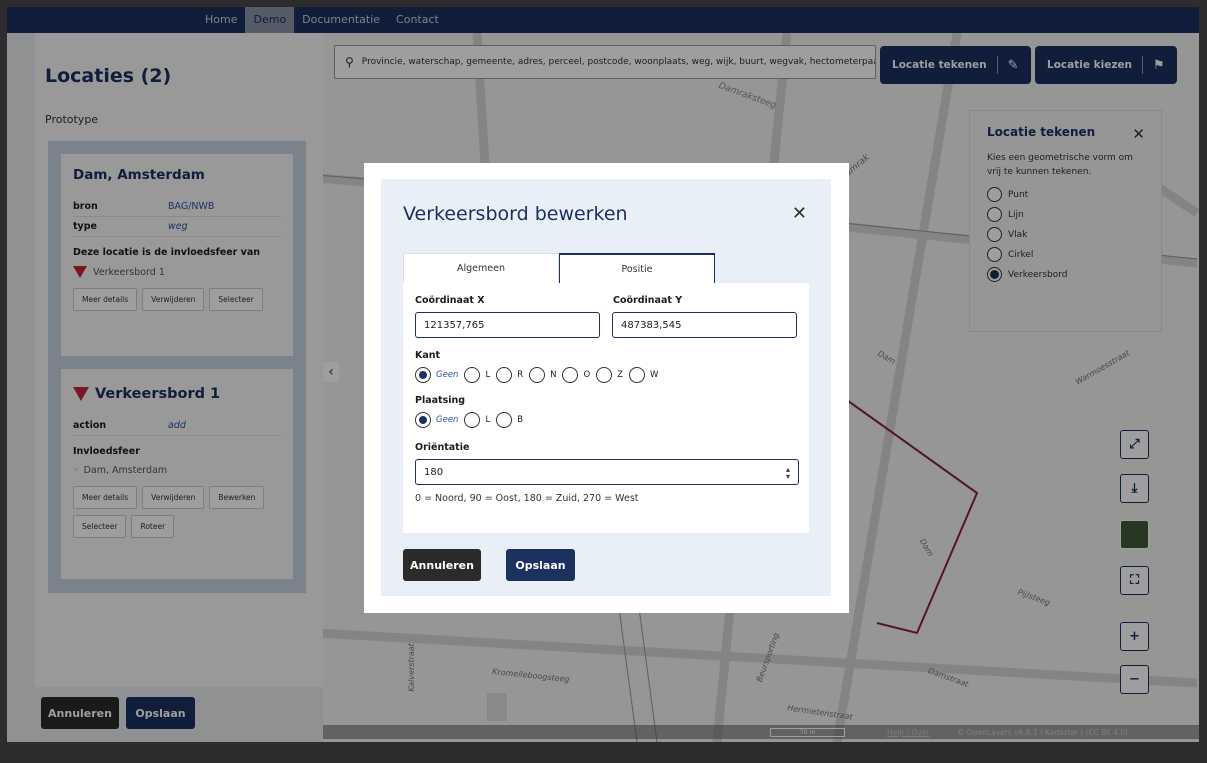  Describe the element at coordinates (648, 300) in the screenshot. I see `coord-y-label: Coördinaat Y` at that location.